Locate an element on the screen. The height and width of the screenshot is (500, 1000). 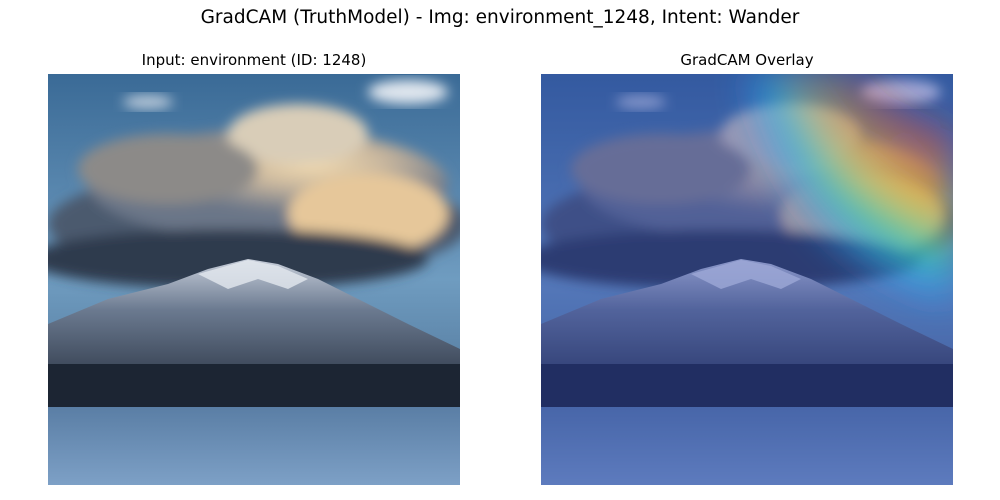
input-panel-title: Input: environment (ID: 1248) is located at coordinates (254, 60).